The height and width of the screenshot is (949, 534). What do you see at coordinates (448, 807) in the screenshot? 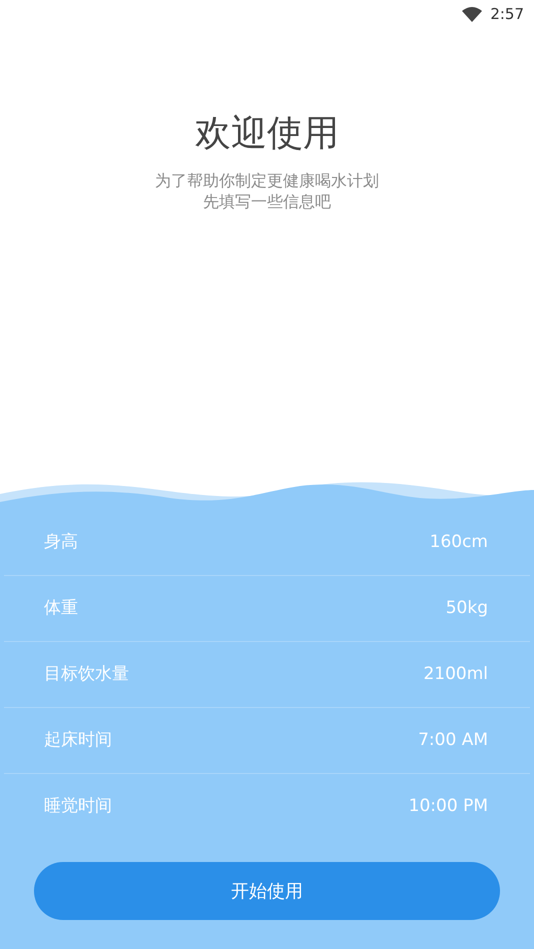
I see `field-value: 10:00 PM` at bounding box center [448, 807].